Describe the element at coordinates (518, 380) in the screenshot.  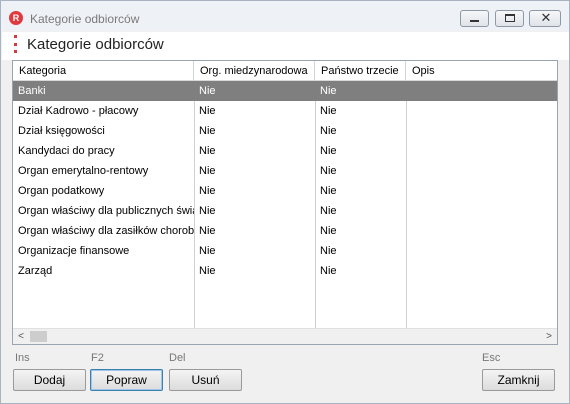
I see `close-button: Zamknij` at that location.